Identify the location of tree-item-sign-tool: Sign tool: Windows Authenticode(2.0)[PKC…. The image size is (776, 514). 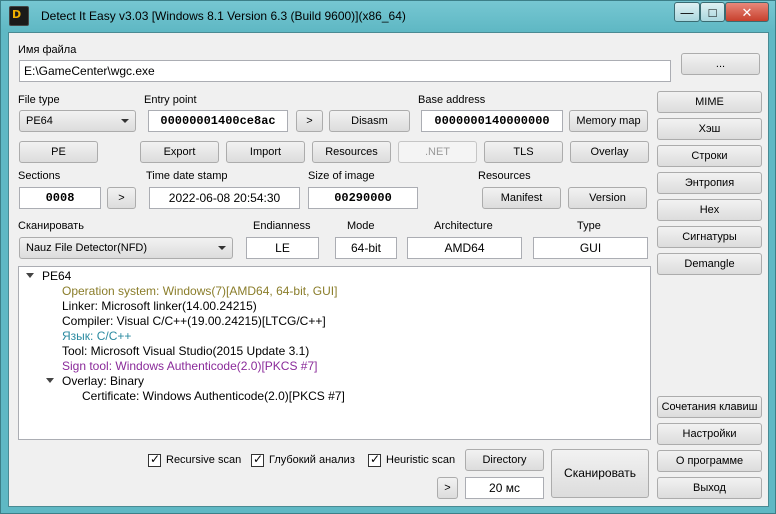
(189, 366).